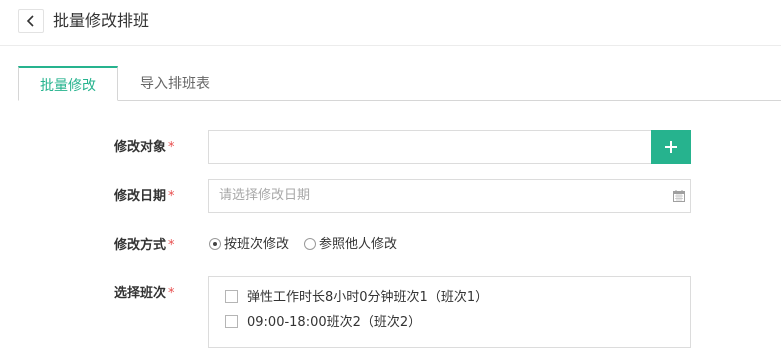  Describe the element at coordinates (390, 23) in the screenshot. I see `page-header: 批量修改排班` at that location.